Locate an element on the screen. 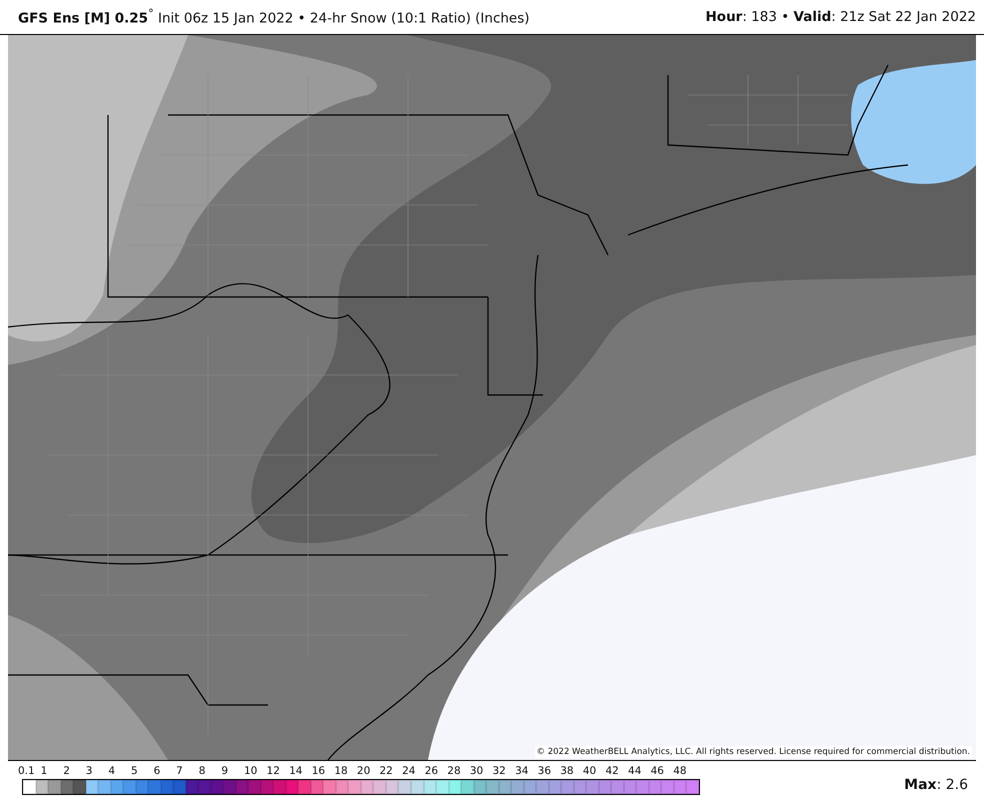  legend-tick-label: 34 is located at coordinates (522, 772).